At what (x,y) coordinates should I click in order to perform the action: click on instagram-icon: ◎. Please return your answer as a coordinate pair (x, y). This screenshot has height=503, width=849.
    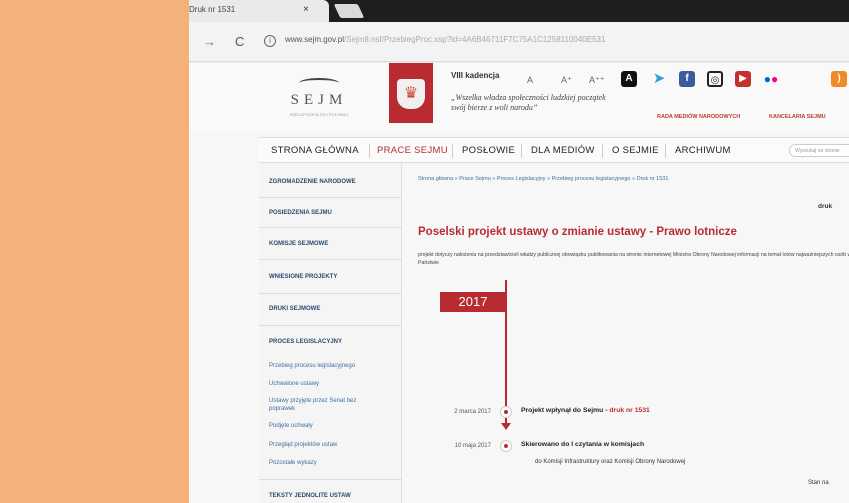
    Looking at the image, I should click on (715, 79).